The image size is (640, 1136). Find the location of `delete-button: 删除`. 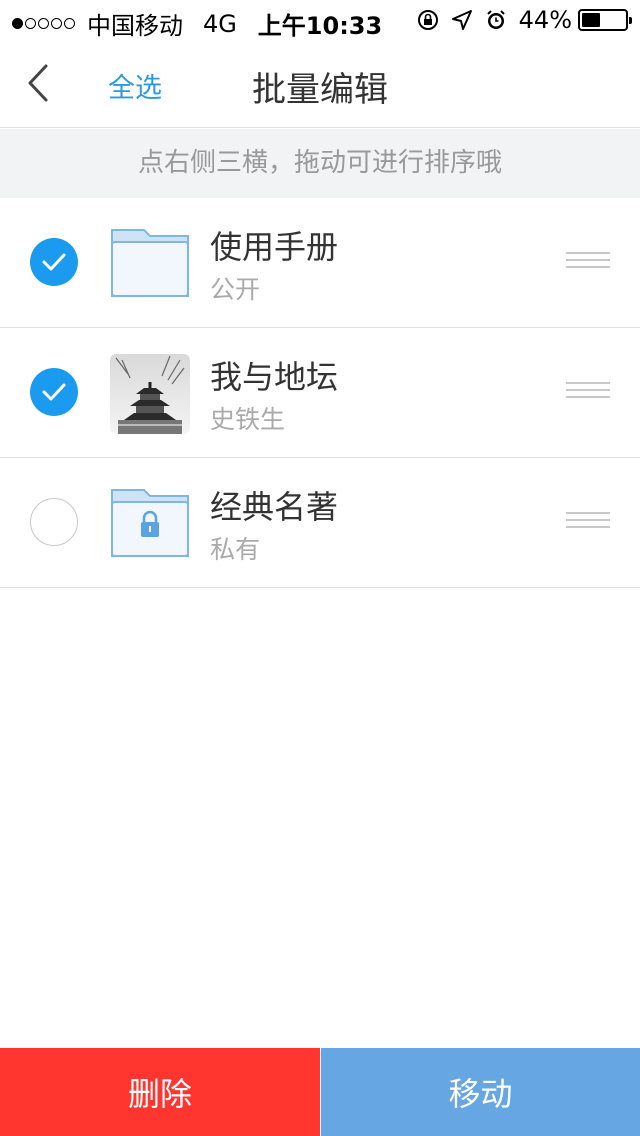

delete-button: 删除 is located at coordinates (160, 1092).